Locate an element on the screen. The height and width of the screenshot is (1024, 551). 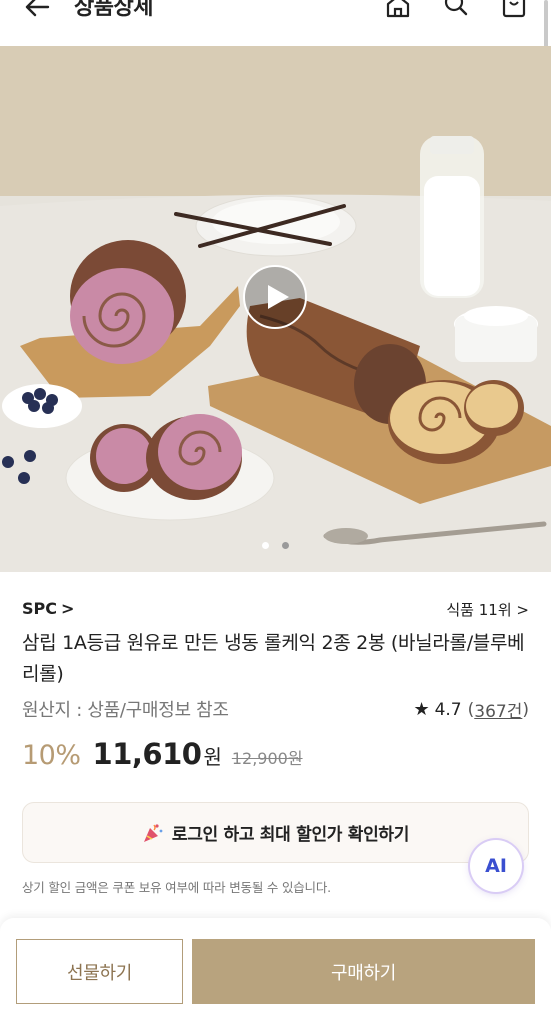
currency-unit: 원 is located at coordinates (212, 757).